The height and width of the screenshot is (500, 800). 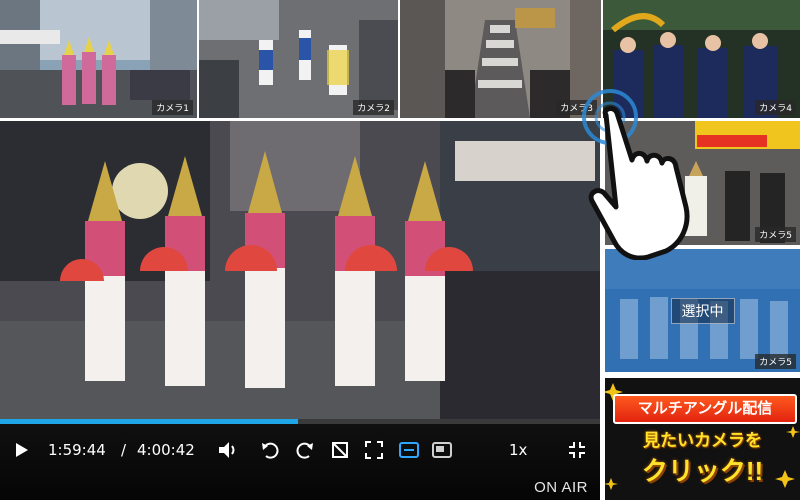 I want to click on selected-badge: 選択中, so click(x=702, y=310).